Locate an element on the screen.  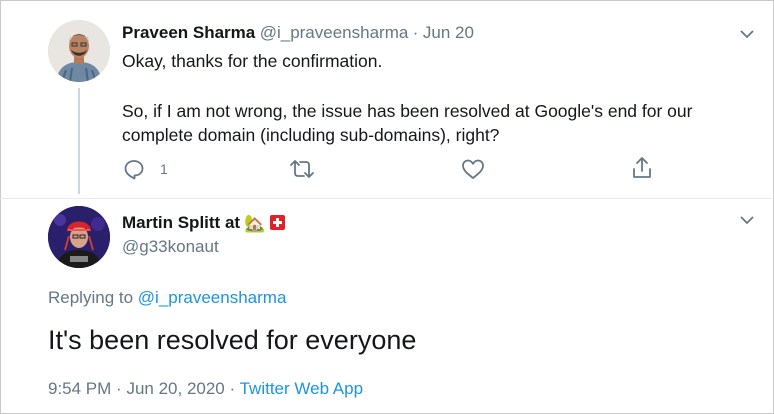
reply-count: 1 is located at coordinates (164, 169).